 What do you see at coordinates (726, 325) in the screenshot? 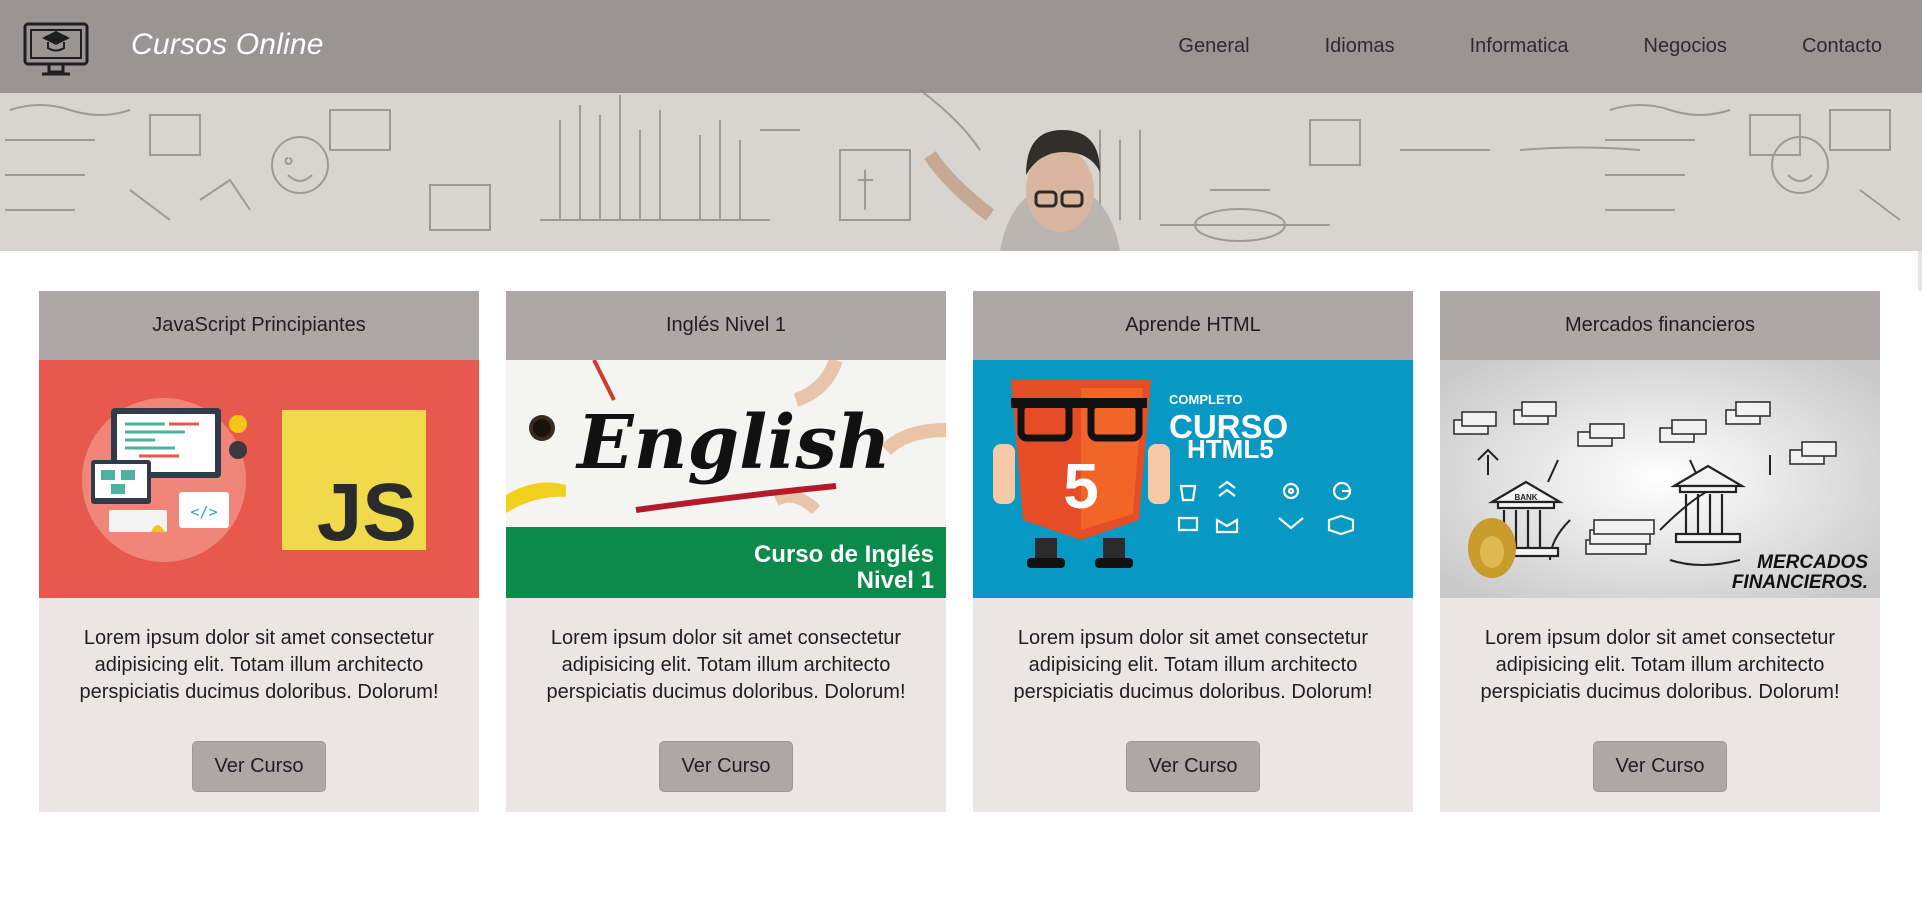
I see `card-title: Inglés Nivel 1` at bounding box center [726, 325].